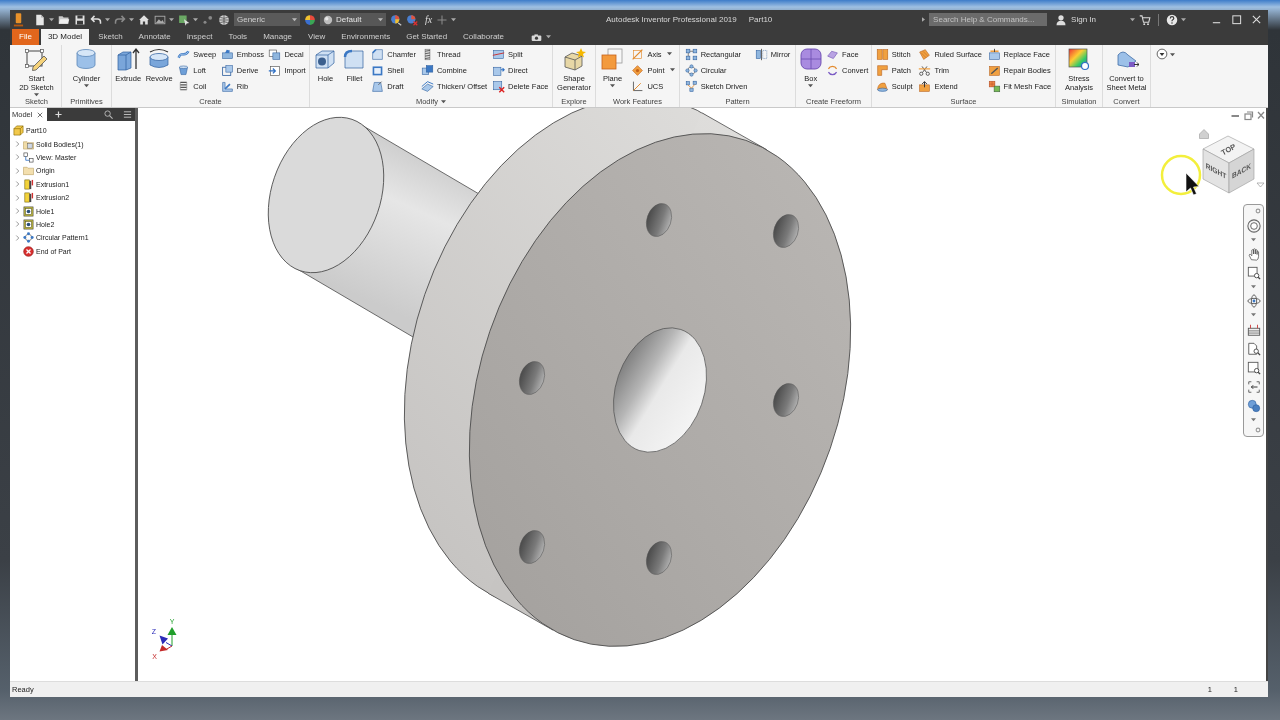 Image resolution: width=1280 pixels, height=720 pixels. What do you see at coordinates (378, 86) in the screenshot?
I see `tapered-block-icon` at bounding box center [378, 86].